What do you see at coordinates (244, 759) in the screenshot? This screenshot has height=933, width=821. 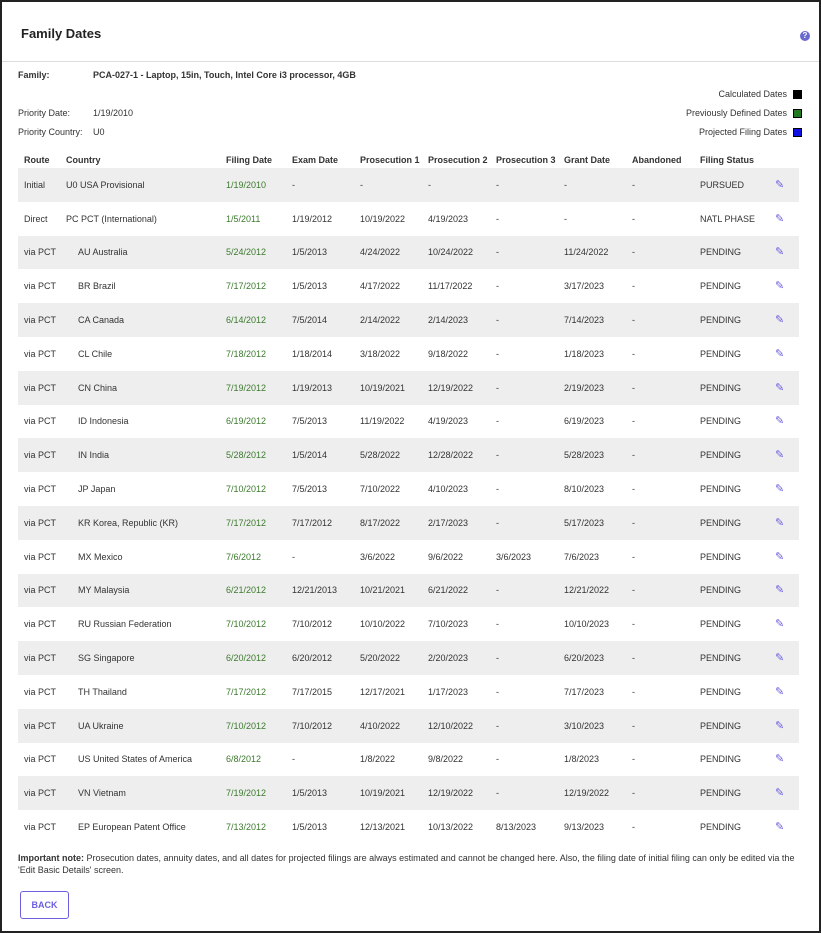 I see `cell-filing: 6/8/2012` at bounding box center [244, 759].